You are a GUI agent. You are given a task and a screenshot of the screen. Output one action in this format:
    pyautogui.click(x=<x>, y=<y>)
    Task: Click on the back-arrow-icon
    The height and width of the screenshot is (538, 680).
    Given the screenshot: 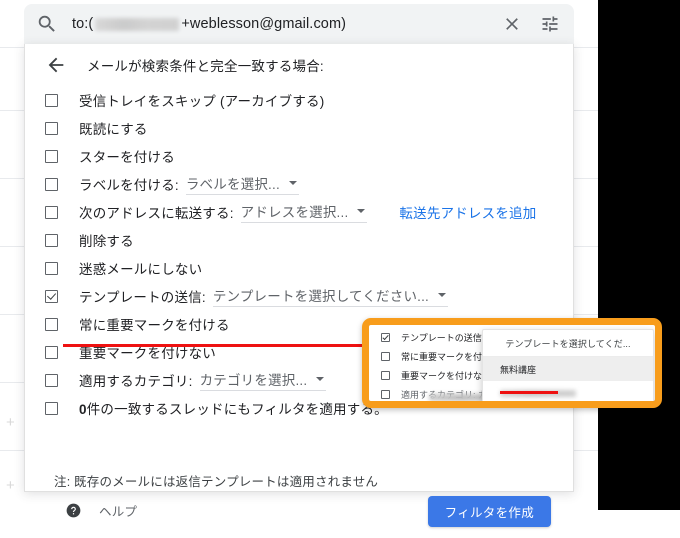 What is the action you would take?
    pyautogui.click(x=56, y=65)
    